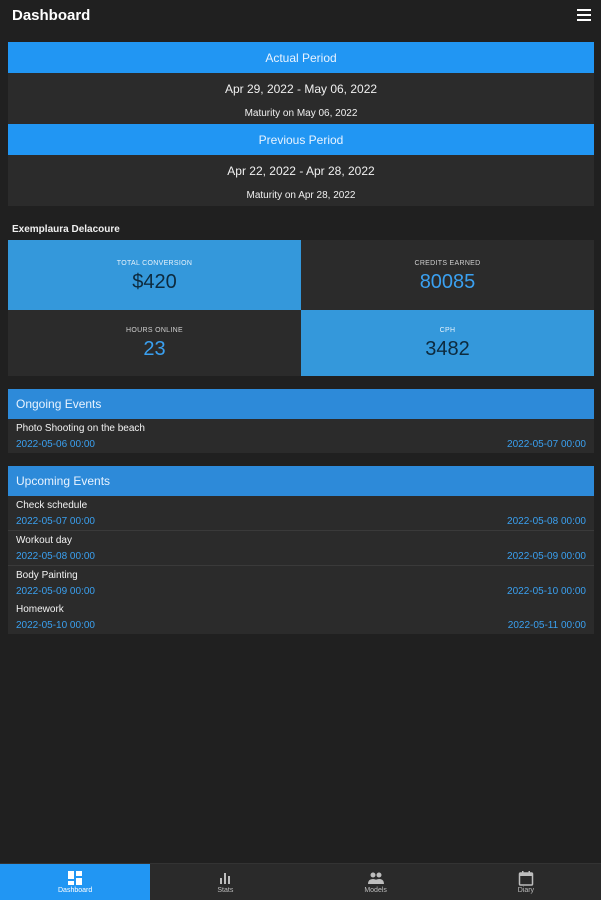 This screenshot has height=900, width=601. What do you see at coordinates (51, 15) in the screenshot?
I see `page-title: Dashboard` at bounding box center [51, 15].